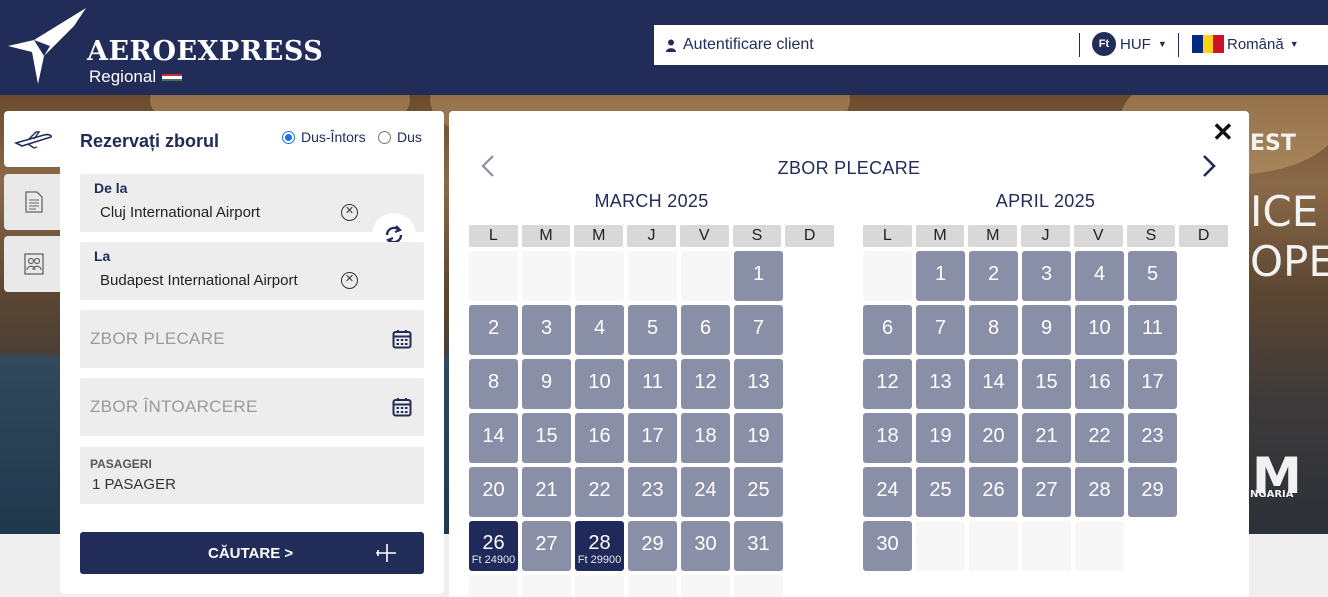  I want to click on day-cell-unavailable: 14, so click(493, 438).